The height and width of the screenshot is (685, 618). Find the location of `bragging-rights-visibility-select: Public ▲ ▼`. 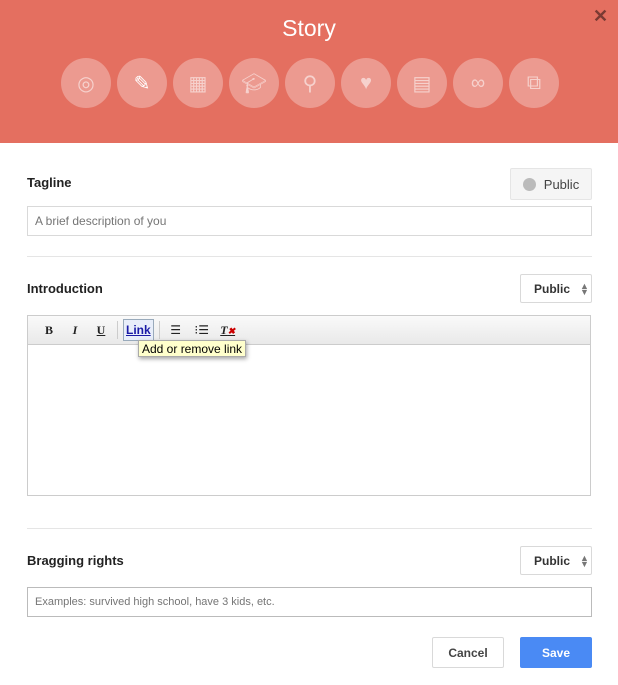

bragging-rights-visibility-select: Public ▲ ▼ is located at coordinates (556, 560).